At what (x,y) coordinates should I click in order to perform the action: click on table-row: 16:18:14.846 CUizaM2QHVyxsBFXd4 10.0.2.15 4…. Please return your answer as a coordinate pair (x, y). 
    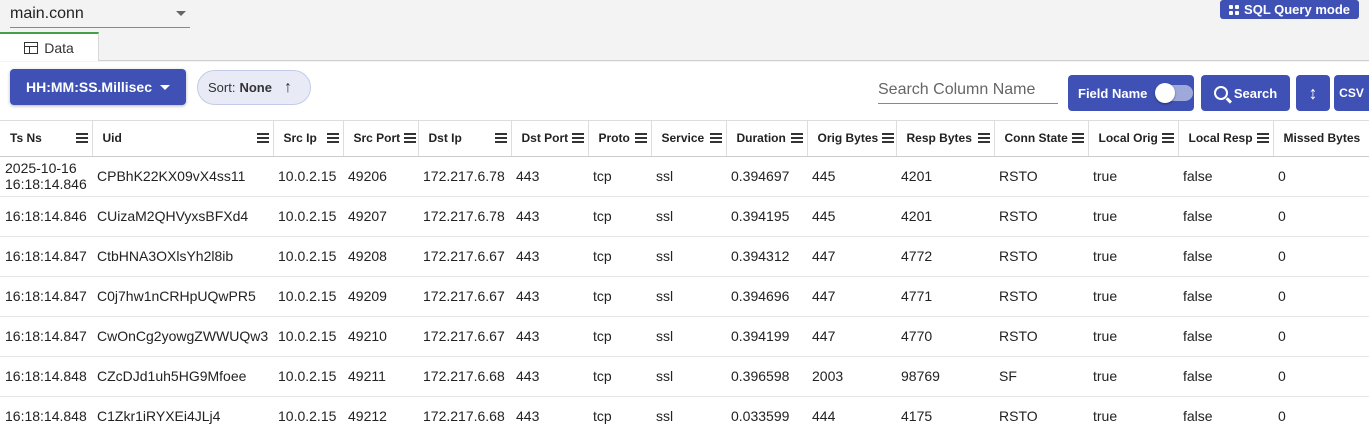
    Looking at the image, I should click on (684, 216).